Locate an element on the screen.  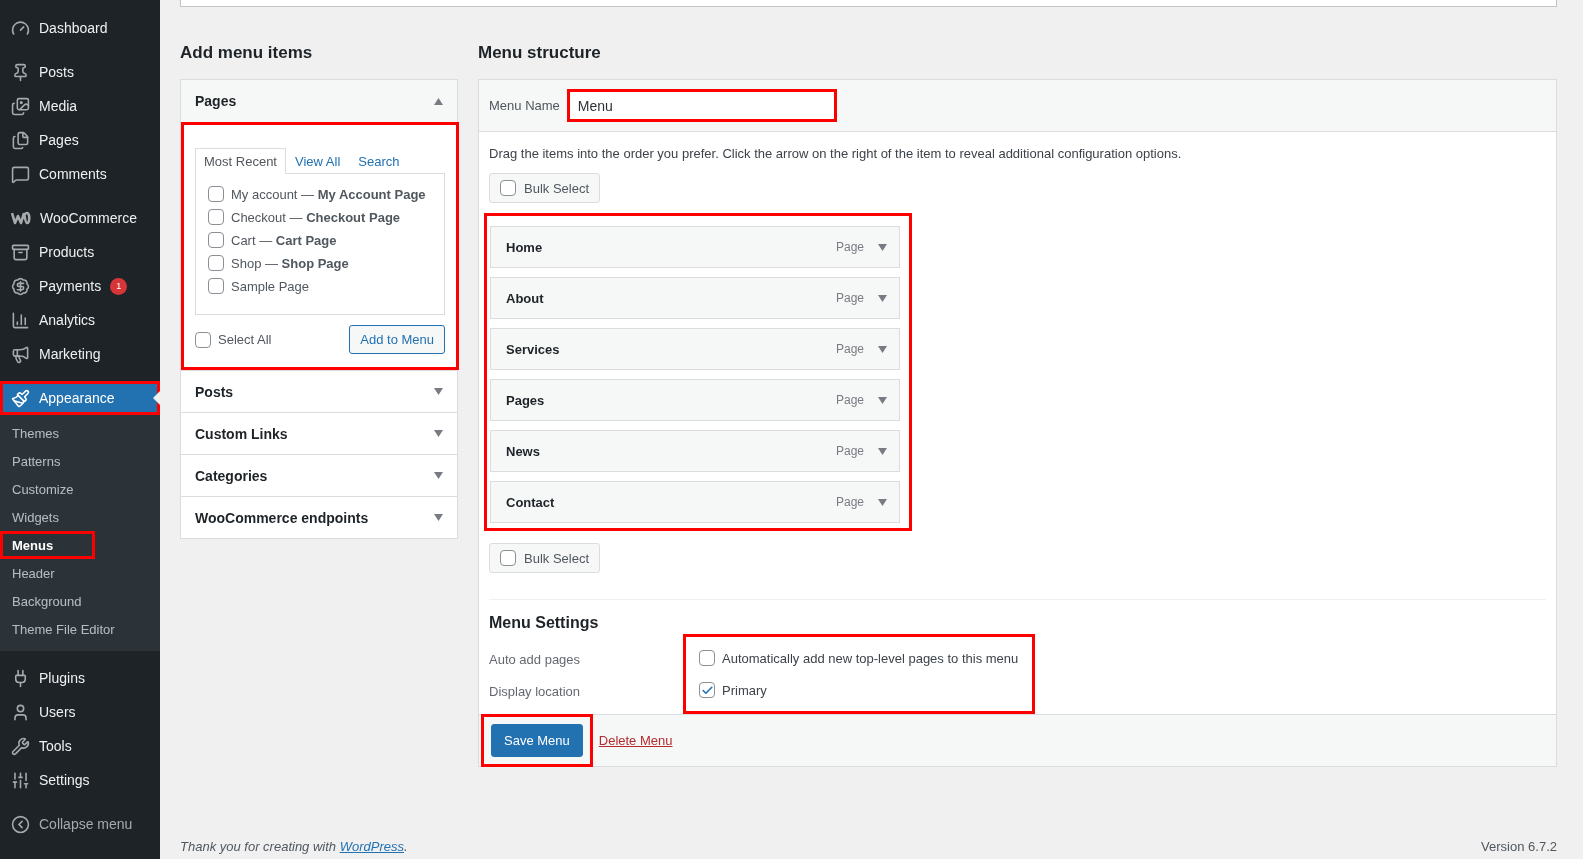
sidebar-item: Dashboard is located at coordinates (80, 28).